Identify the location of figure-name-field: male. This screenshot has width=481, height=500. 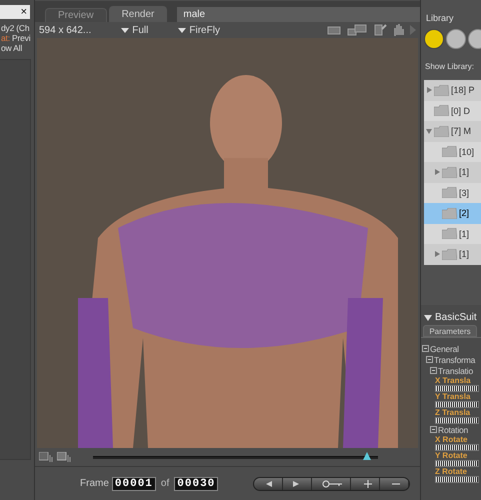
(298, 14).